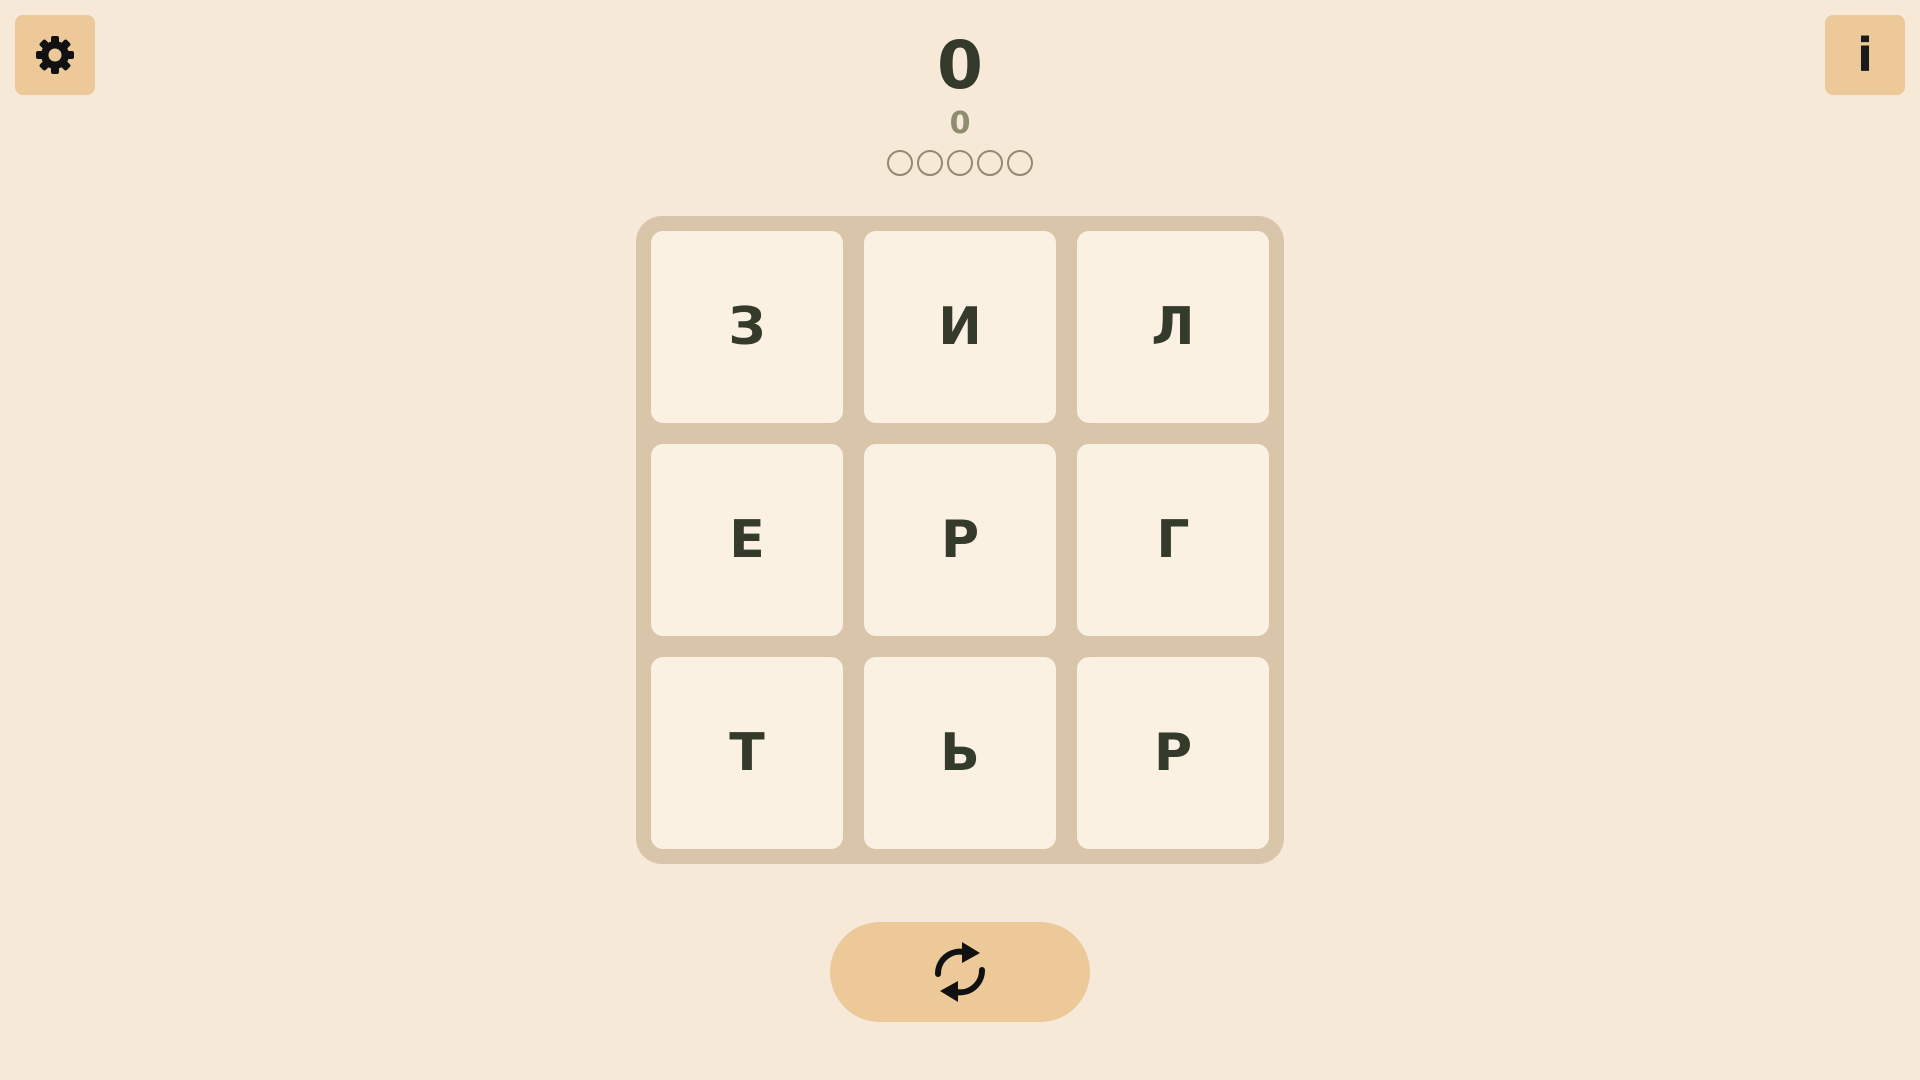 The height and width of the screenshot is (1080, 1920). Describe the element at coordinates (960, 327) in the screenshot. I see `letter-tile: И` at that location.